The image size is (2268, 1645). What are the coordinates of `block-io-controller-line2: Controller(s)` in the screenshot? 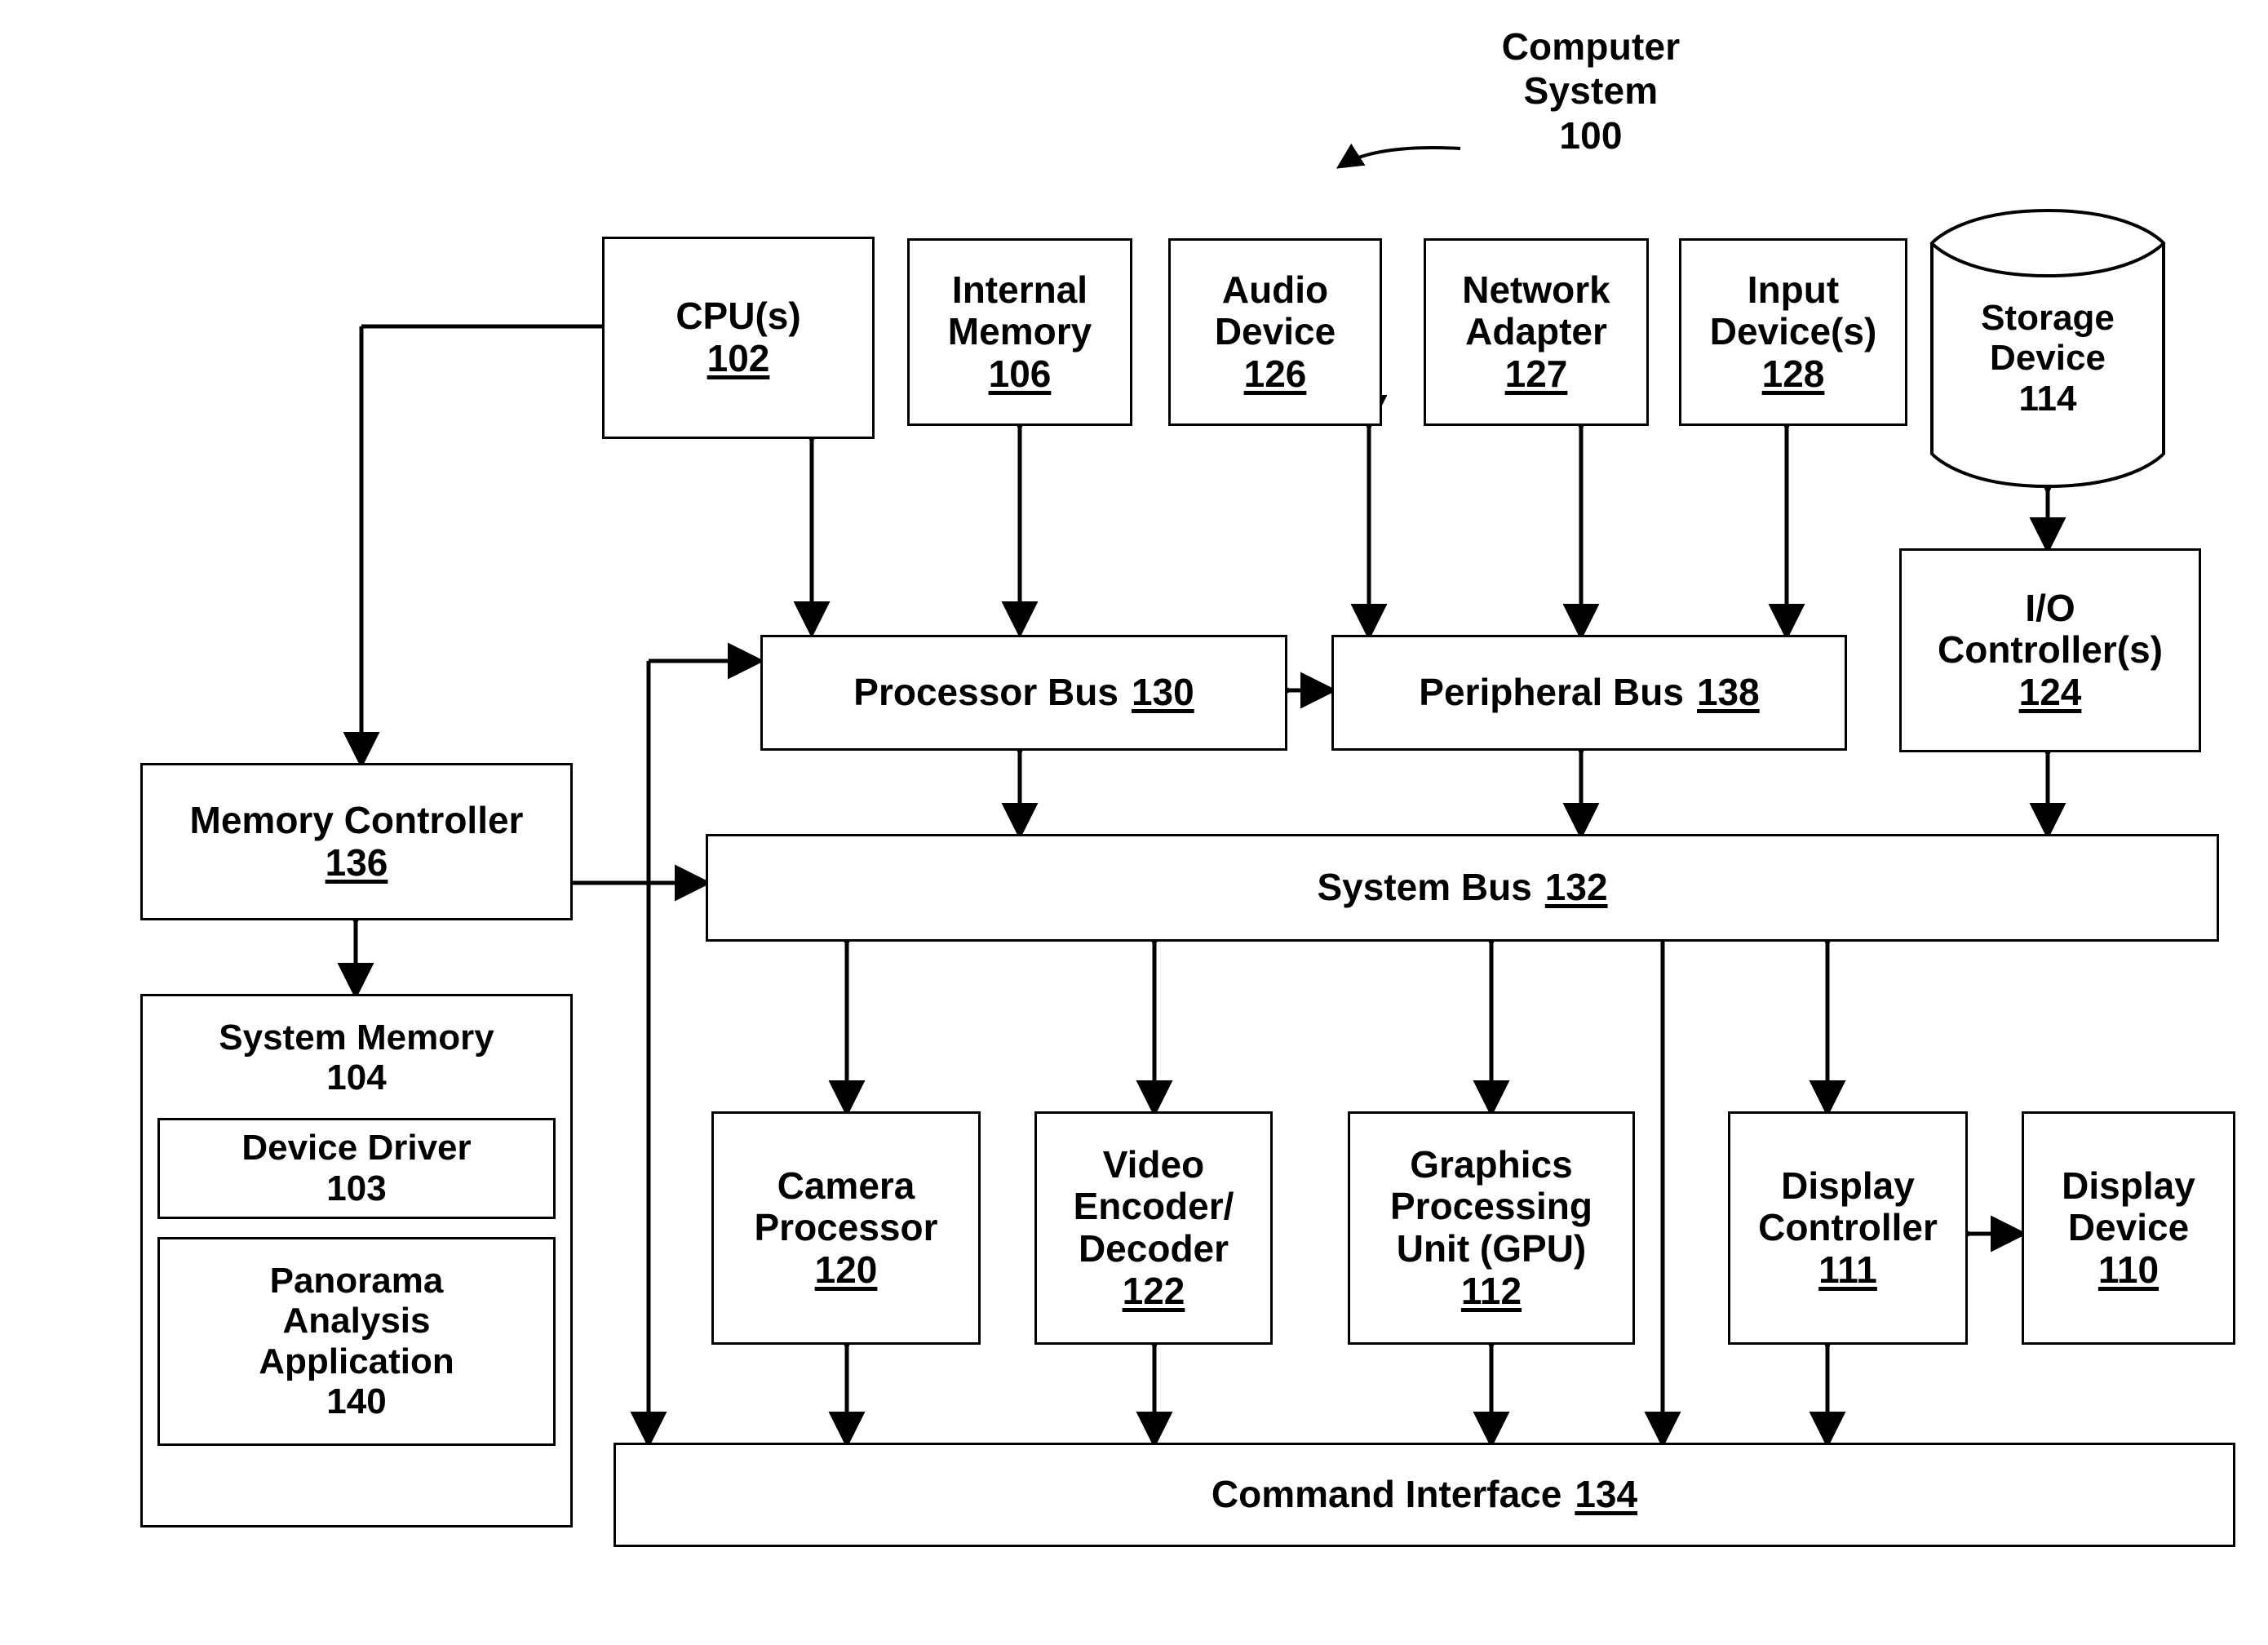 It's located at (2050, 650).